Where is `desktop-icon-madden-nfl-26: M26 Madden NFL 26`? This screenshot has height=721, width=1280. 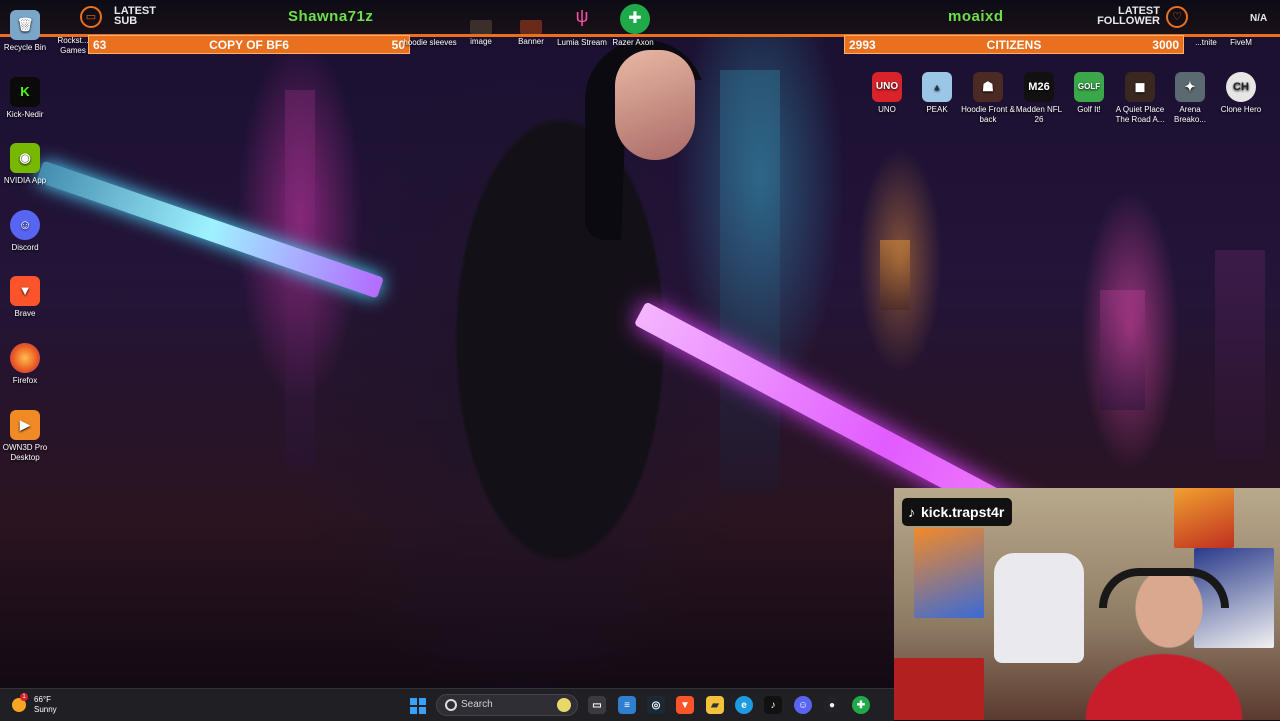
desktop-icon-madden-nfl-26: M26 Madden NFL 26 is located at coordinates (1039, 98).